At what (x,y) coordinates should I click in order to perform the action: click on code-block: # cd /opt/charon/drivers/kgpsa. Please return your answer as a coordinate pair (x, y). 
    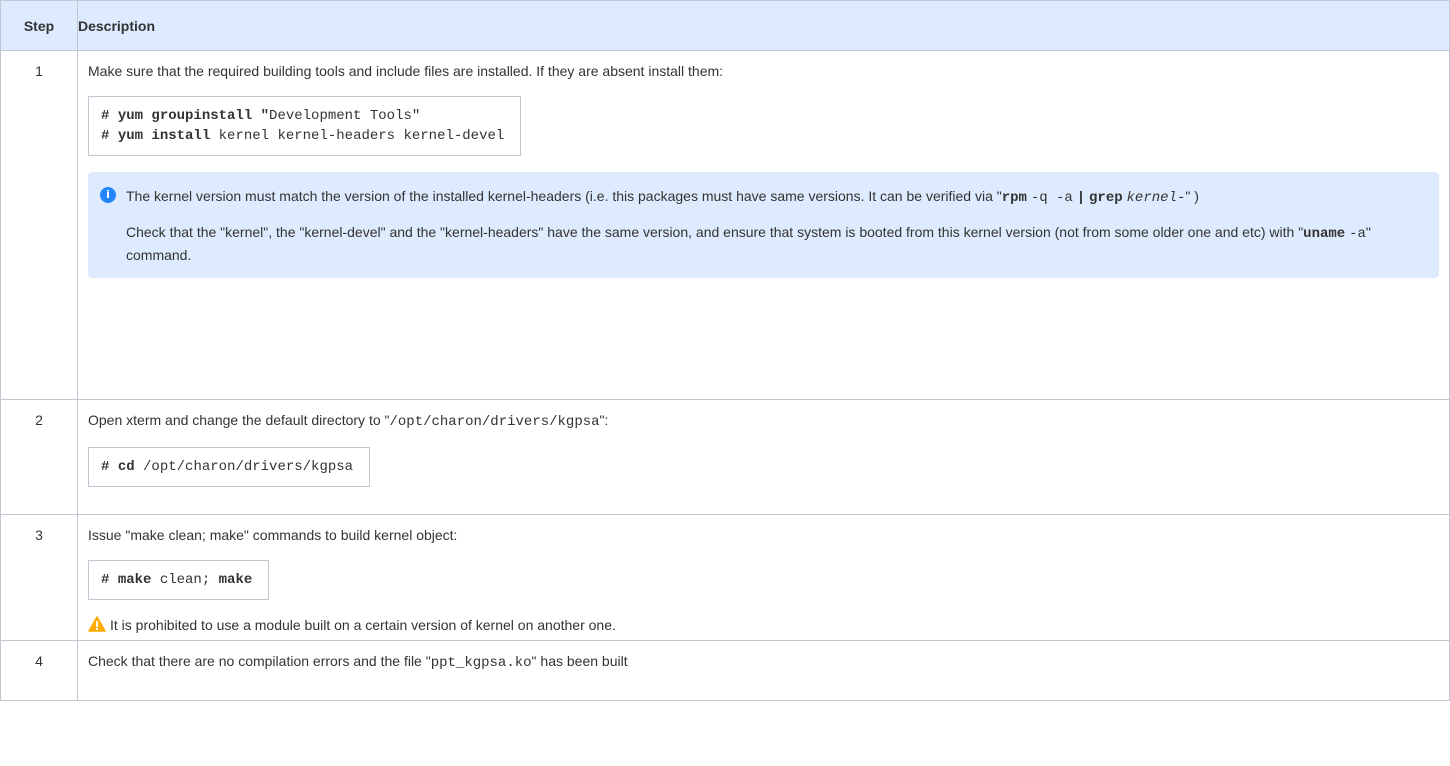
    Looking at the image, I should click on (229, 467).